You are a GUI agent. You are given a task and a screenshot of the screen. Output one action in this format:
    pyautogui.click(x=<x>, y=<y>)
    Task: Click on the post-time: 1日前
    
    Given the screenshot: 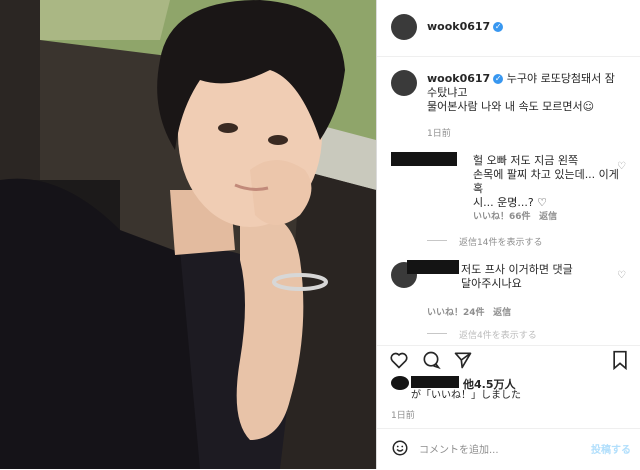 What is the action you would take?
    pyautogui.click(x=403, y=416)
    